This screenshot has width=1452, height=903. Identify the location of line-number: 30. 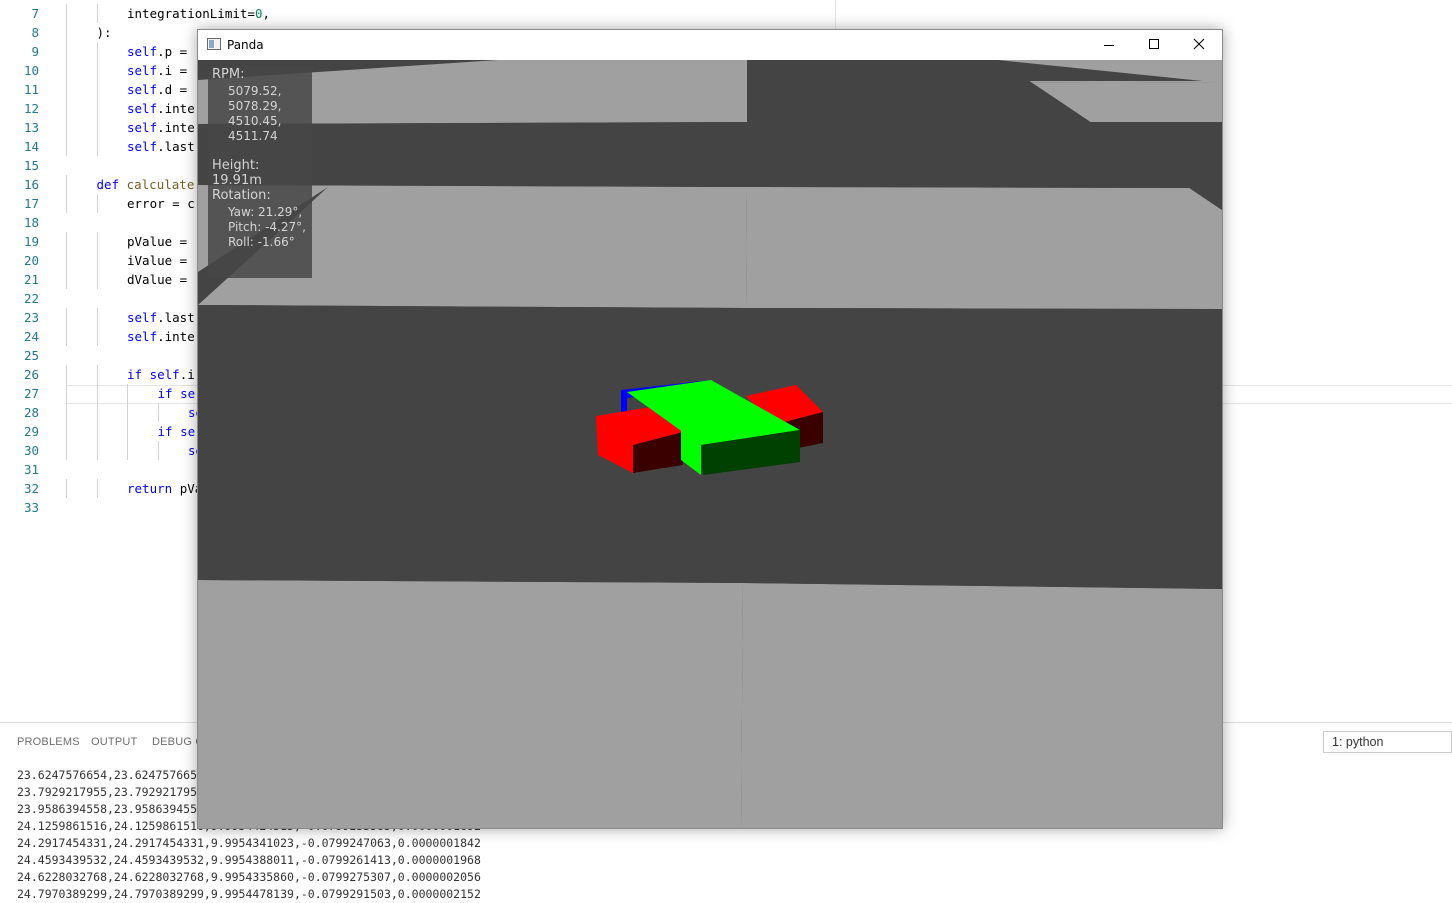
(31, 450).